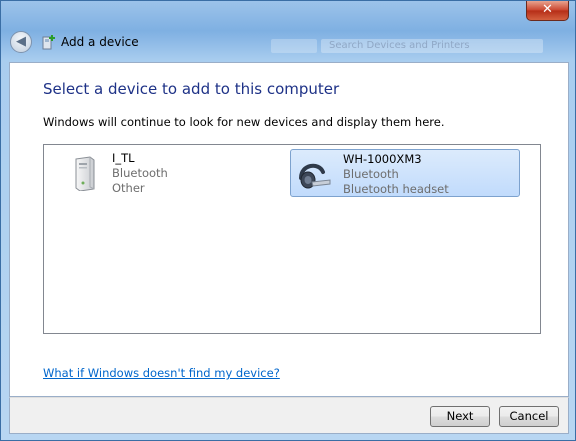 Image resolution: width=576 pixels, height=441 pixels. What do you see at coordinates (100, 42) in the screenshot?
I see `window-title: Add a device` at bounding box center [100, 42].